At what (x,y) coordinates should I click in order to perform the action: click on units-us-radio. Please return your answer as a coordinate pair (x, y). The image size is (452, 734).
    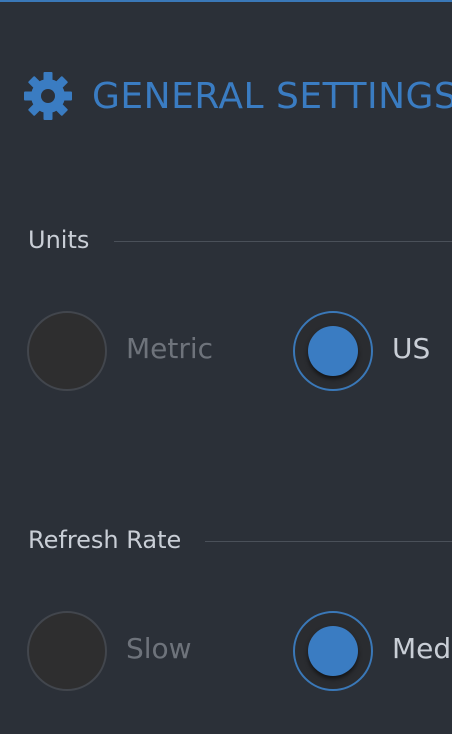
    Looking at the image, I should click on (333, 351).